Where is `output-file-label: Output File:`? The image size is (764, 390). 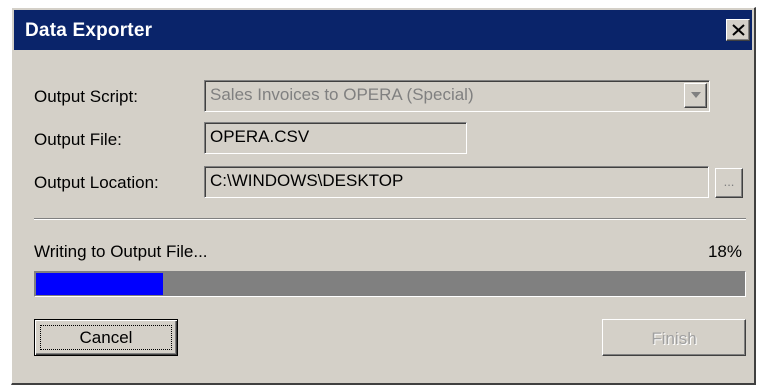
output-file-label: Output File: is located at coordinates (78, 139).